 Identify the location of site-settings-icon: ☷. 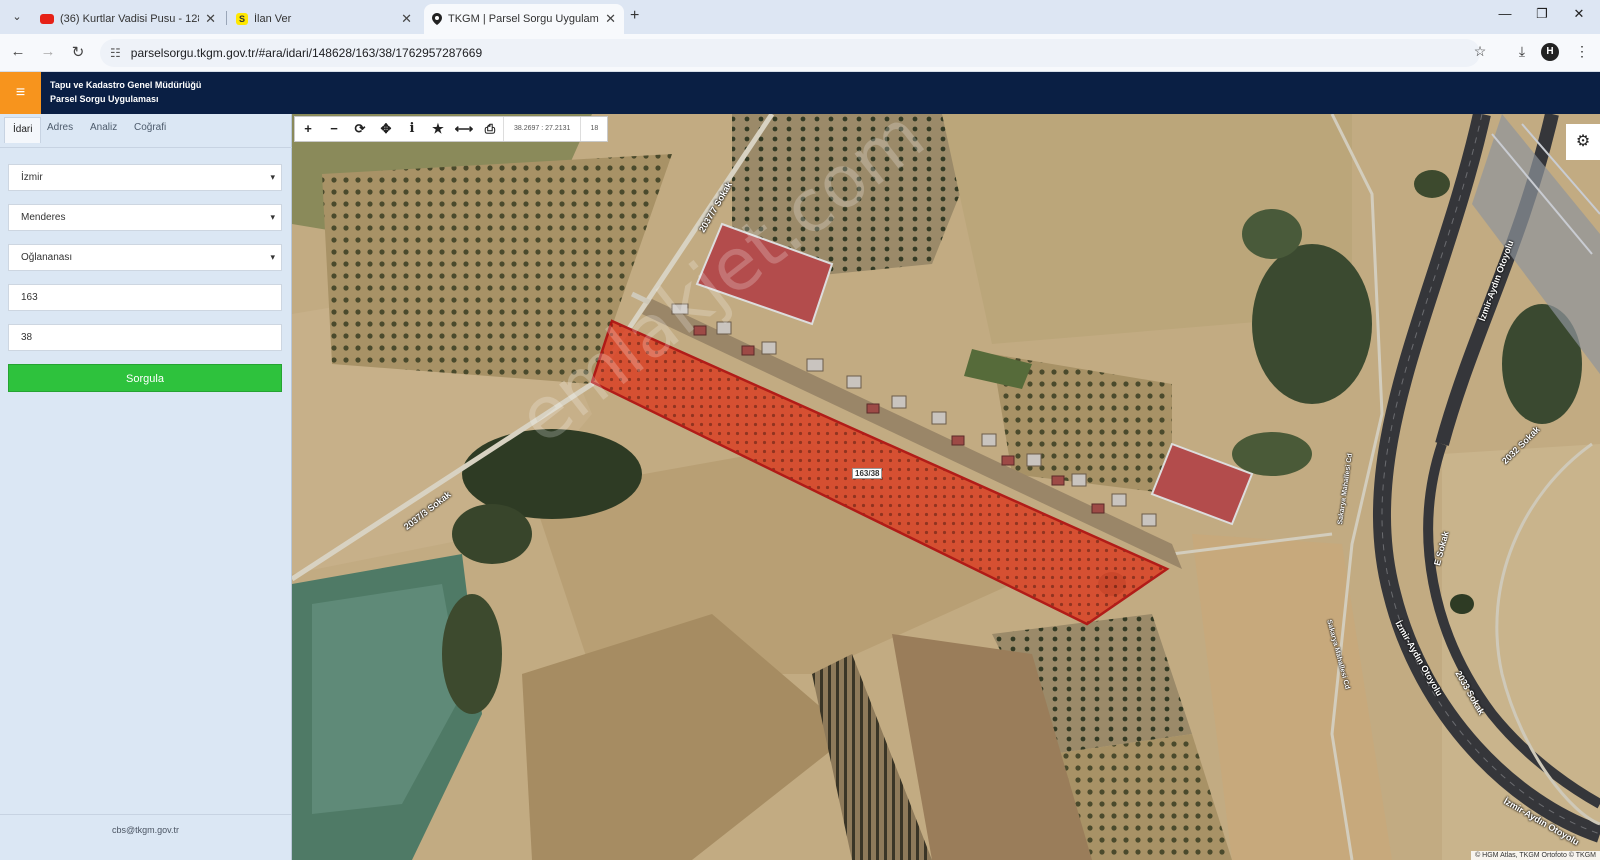
(115, 53).